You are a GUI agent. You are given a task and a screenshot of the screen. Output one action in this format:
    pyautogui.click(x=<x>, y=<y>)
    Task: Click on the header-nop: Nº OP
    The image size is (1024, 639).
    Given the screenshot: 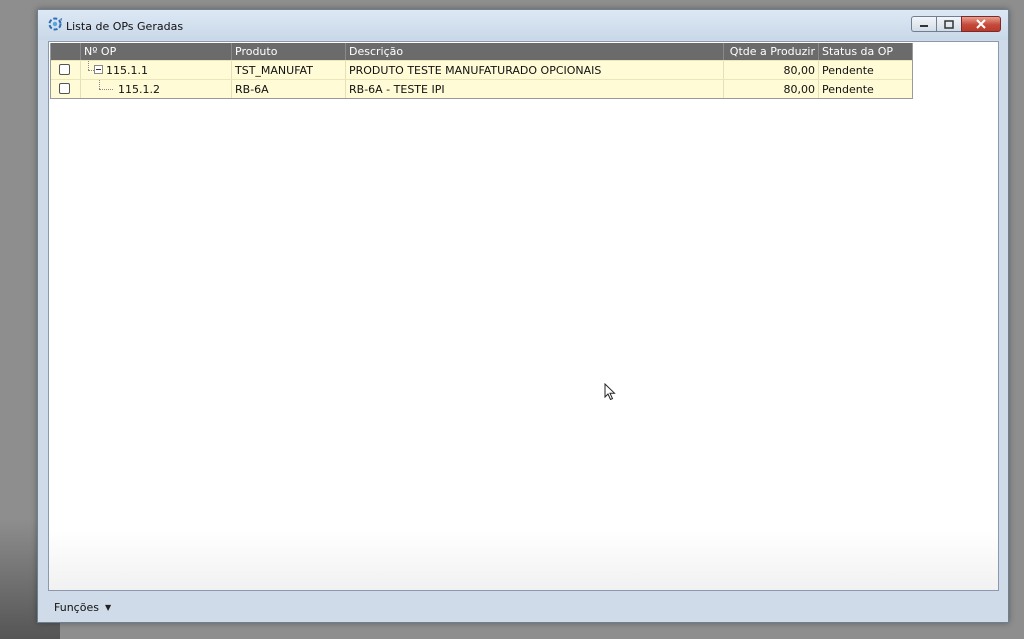 What is the action you would take?
    pyautogui.click(x=156, y=51)
    